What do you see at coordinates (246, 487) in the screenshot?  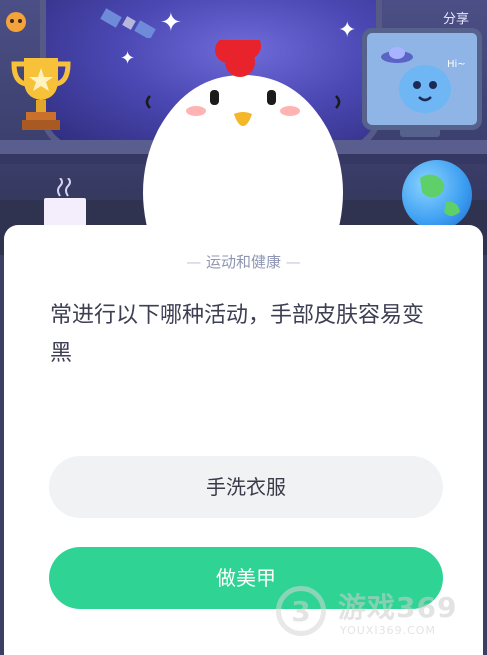 I see `answer-option-1: 手洗衣服` at bounding box center [246, 487].